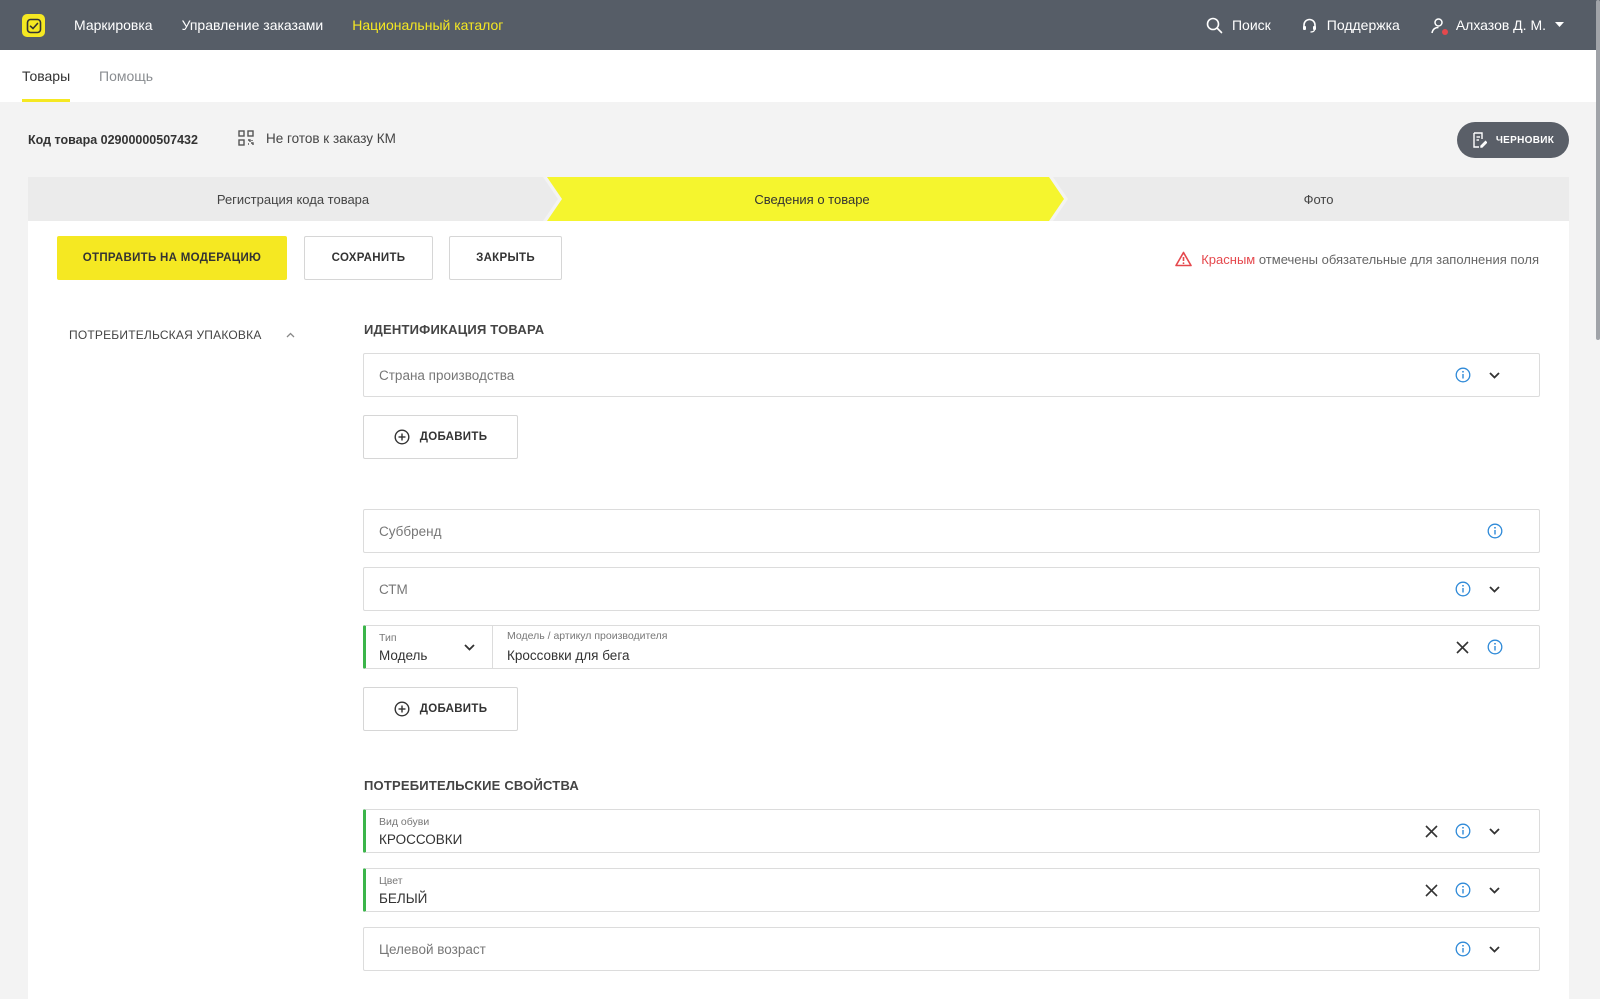 This screenshot has height=999, width=1600. Describe the element at coordinates (1251, 25) in the screenshot. I see `search-label: Поиск` at that location.